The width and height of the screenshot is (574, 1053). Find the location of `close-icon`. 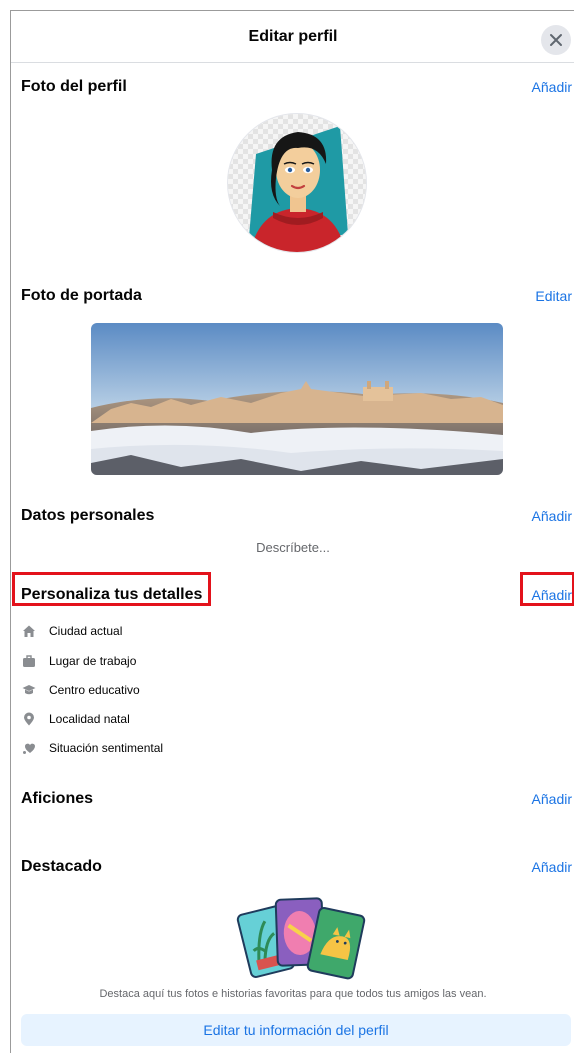

close-icon is located at coordinates (556, 40).